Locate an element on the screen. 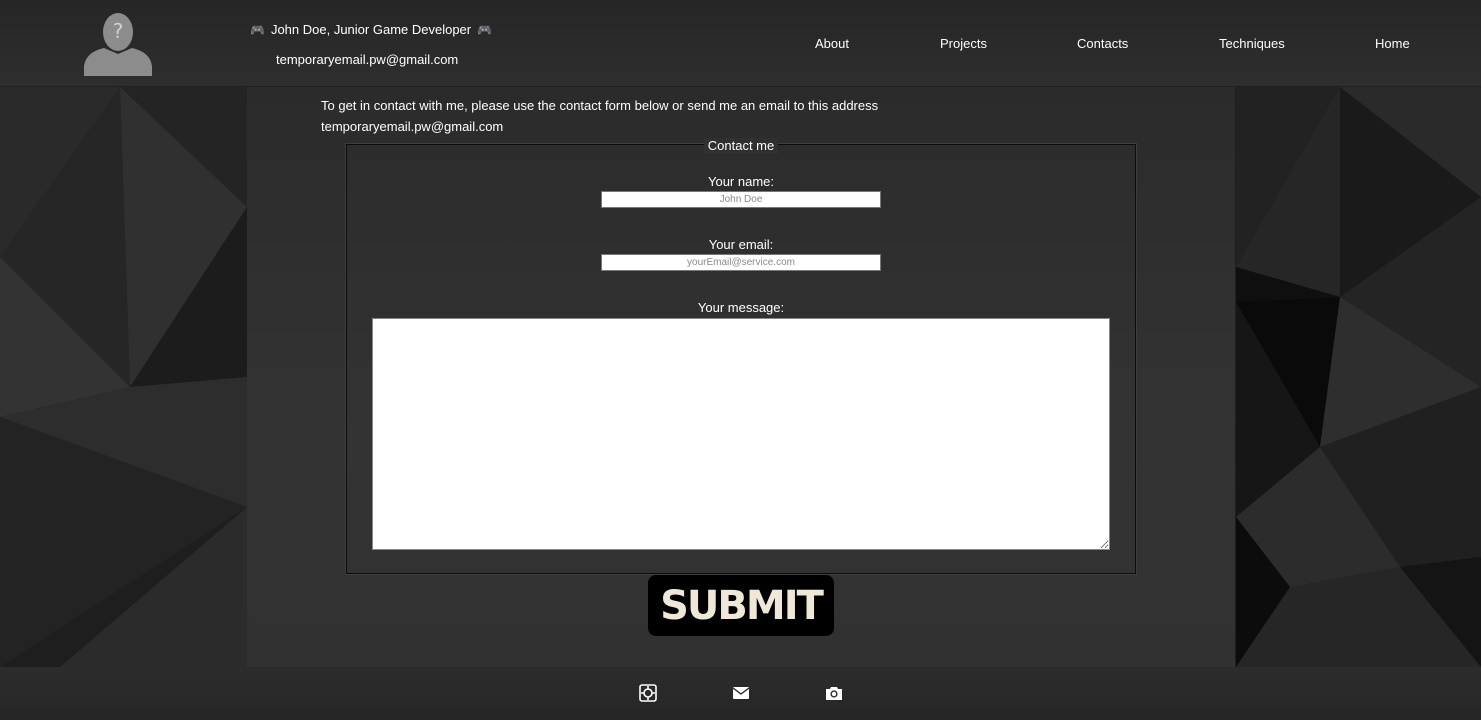 This screenshot has height=720, width=1481. nav-projects: Projects is located at coordinates (963, 43).